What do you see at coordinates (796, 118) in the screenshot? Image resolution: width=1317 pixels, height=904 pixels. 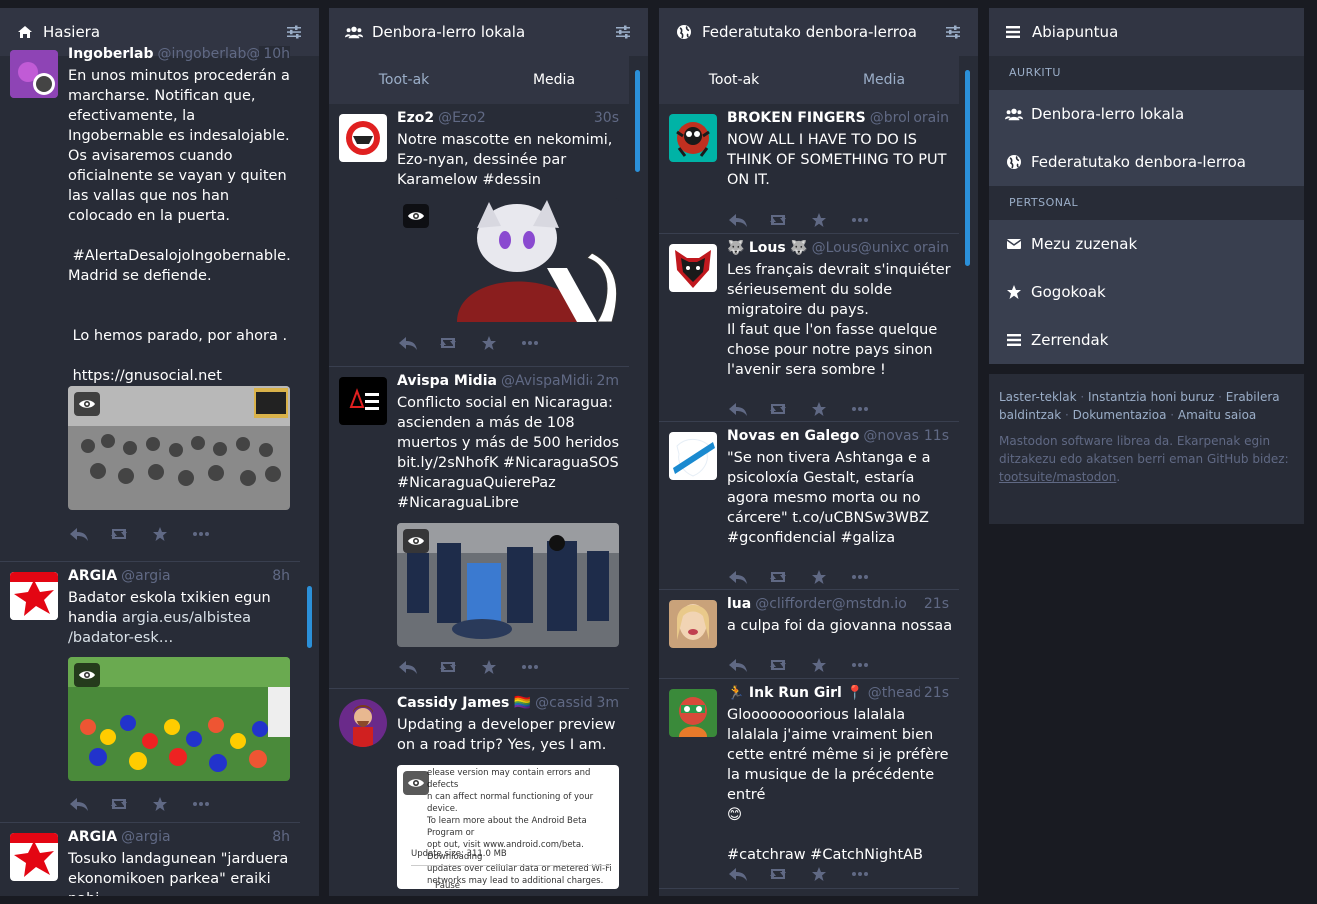 I see `display-name: BROKEN FINGERS` at bounding box center [796, 118].